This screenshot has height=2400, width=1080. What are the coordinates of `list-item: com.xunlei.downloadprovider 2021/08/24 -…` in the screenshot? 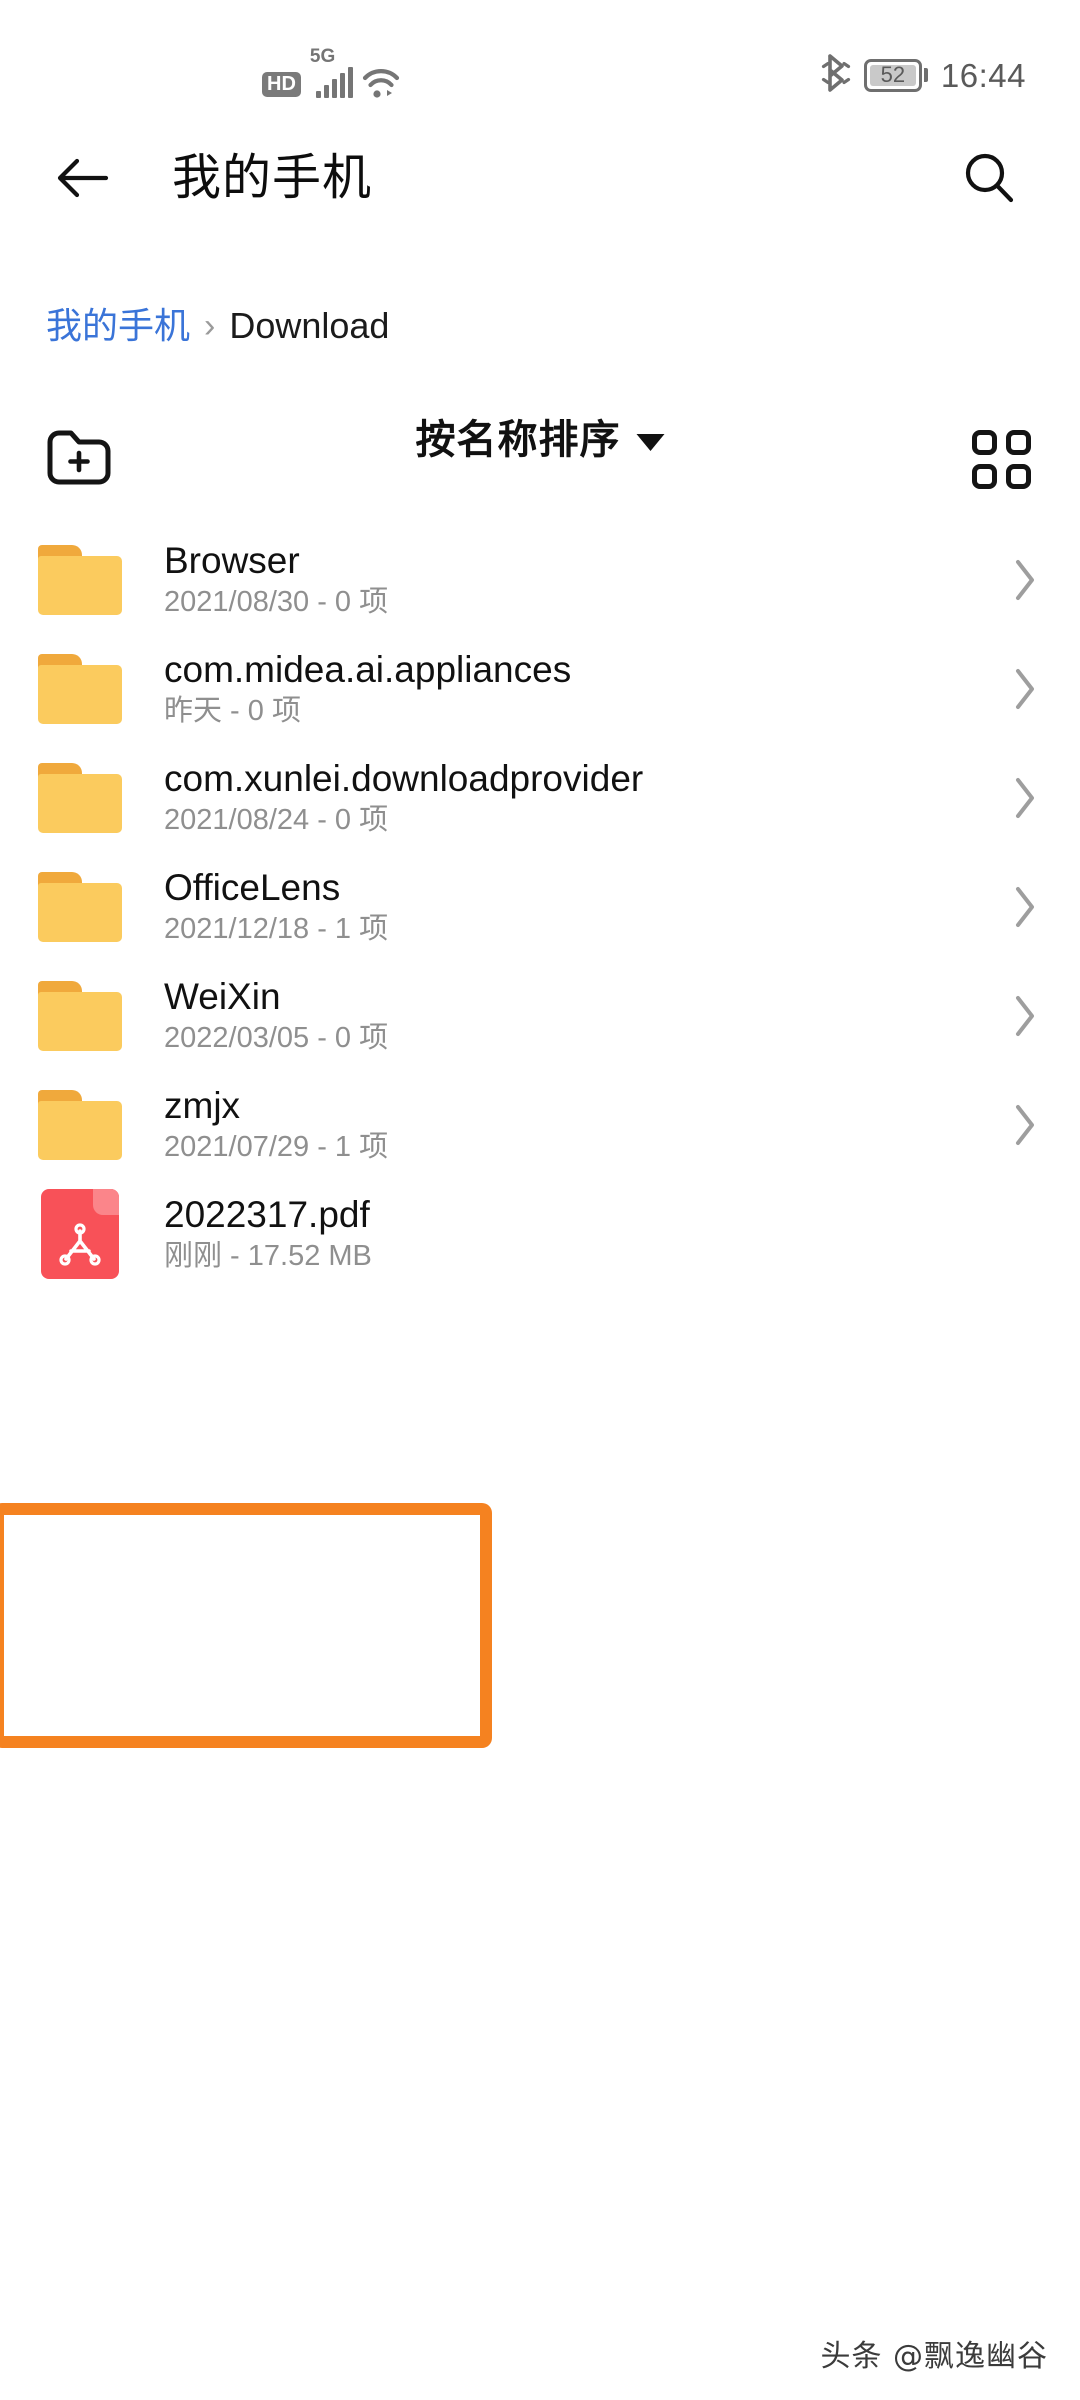 It's located at (540, 797).